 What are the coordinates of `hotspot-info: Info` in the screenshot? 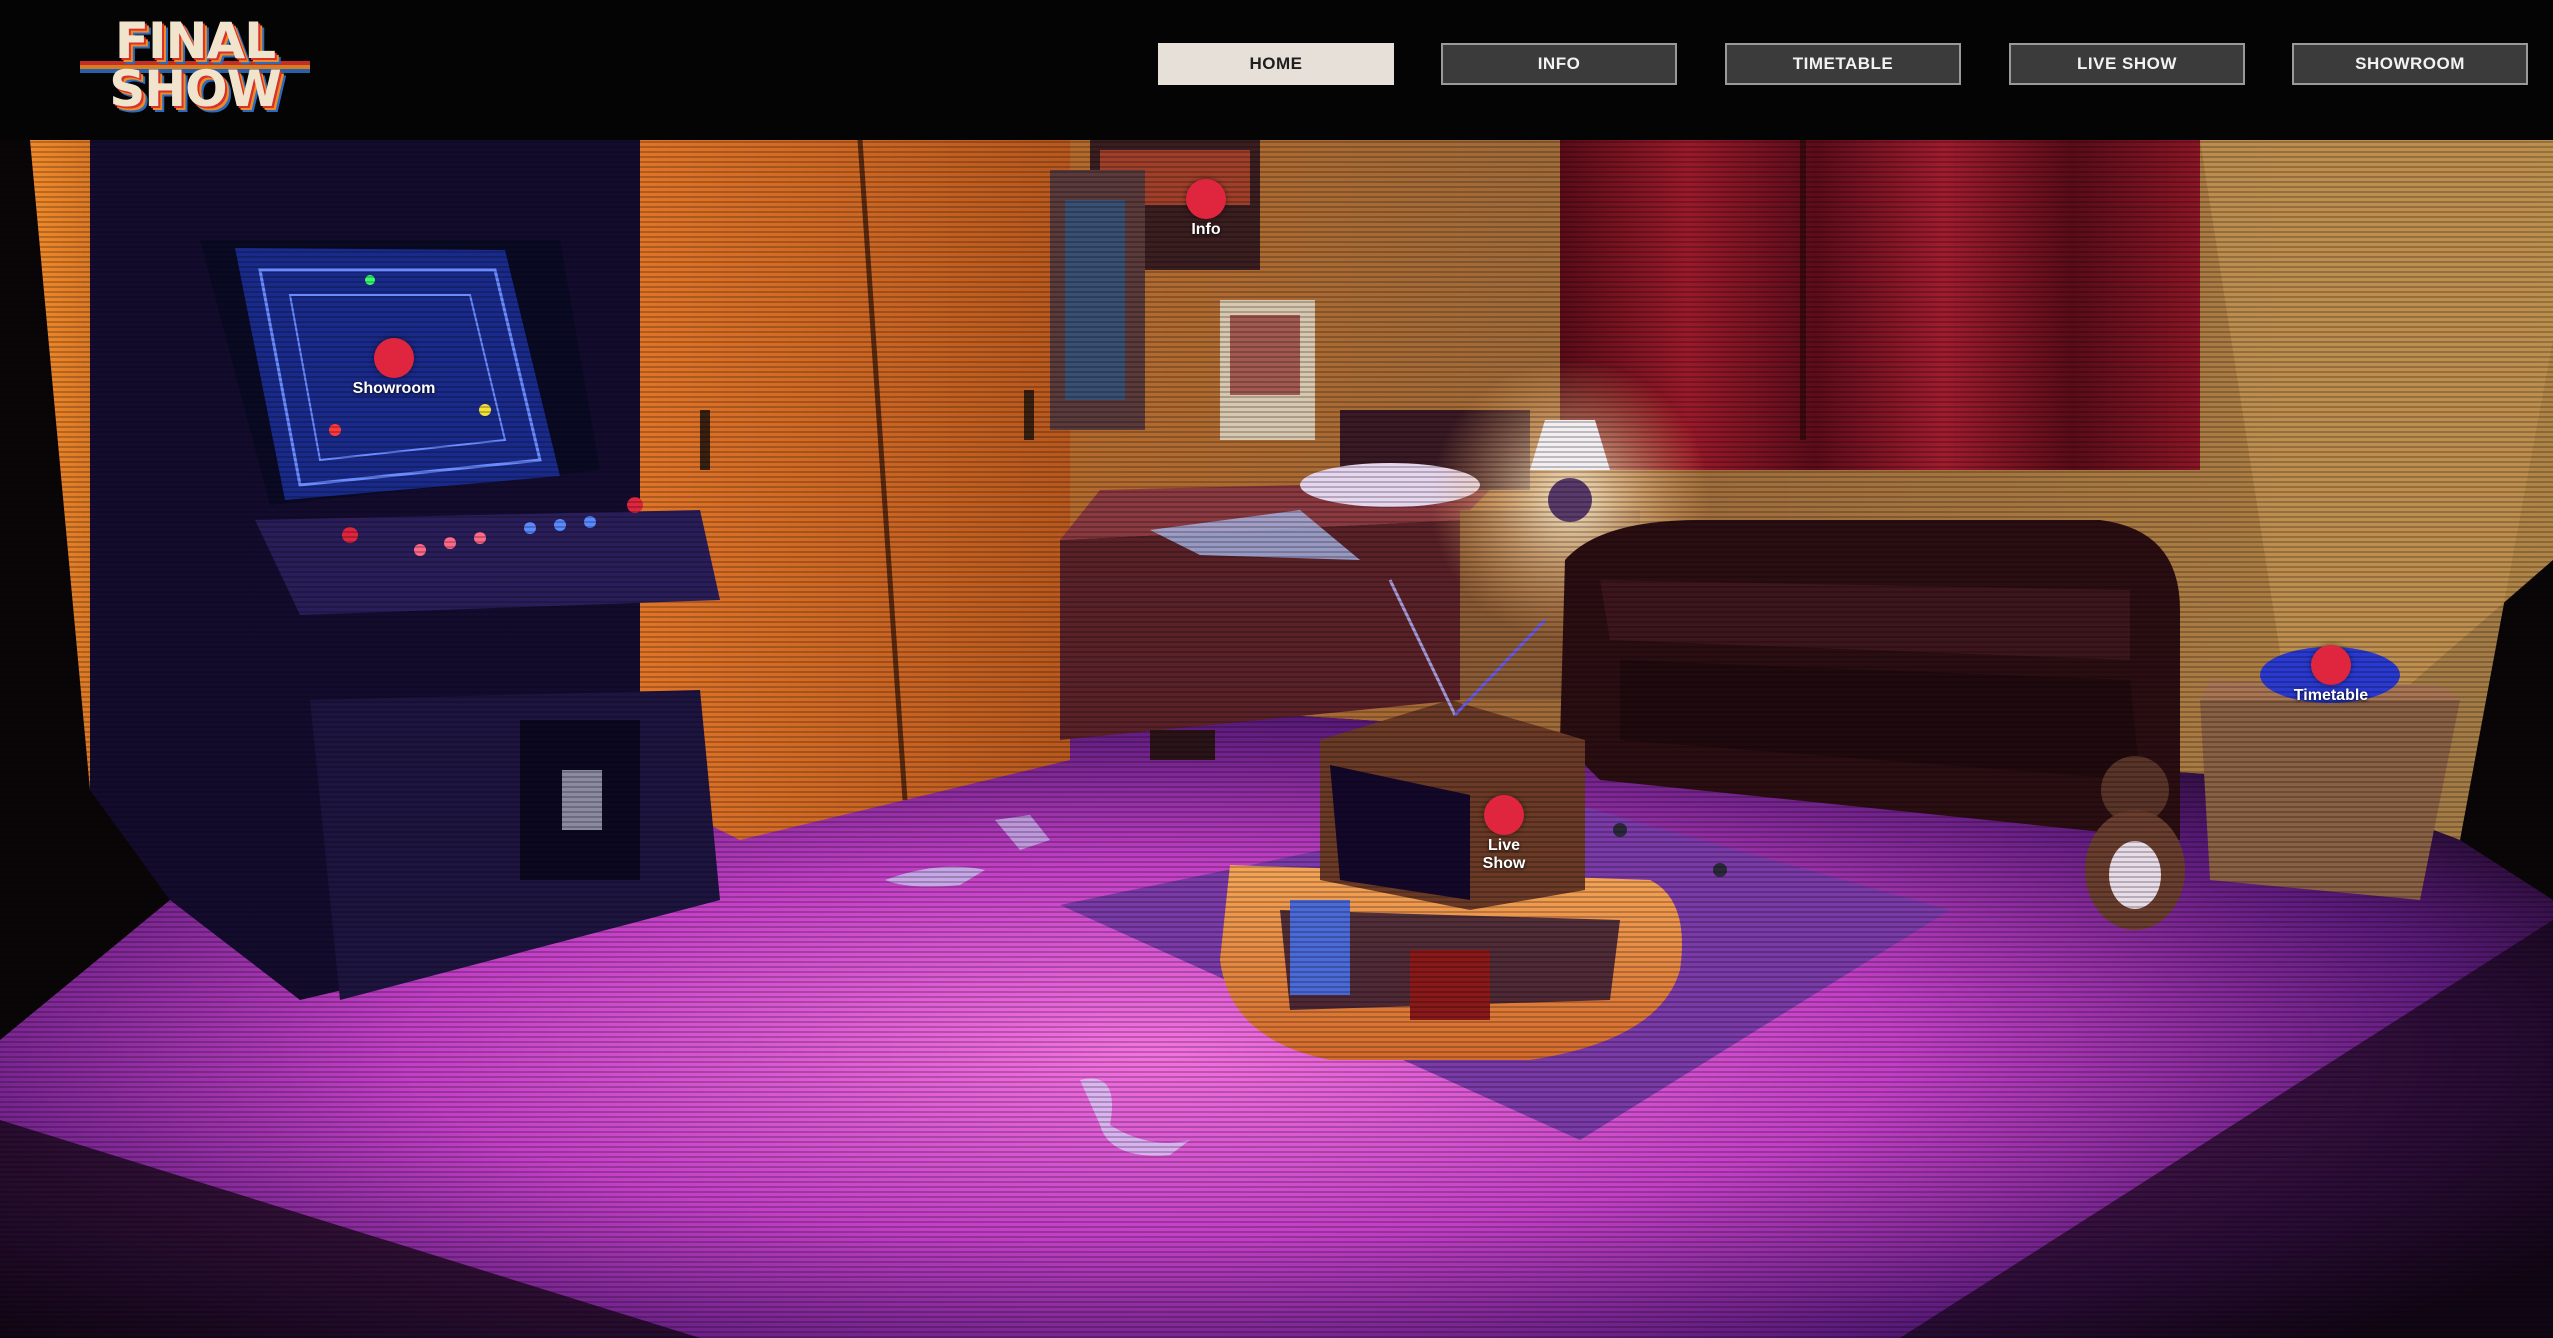 It's located at (1206, 209).